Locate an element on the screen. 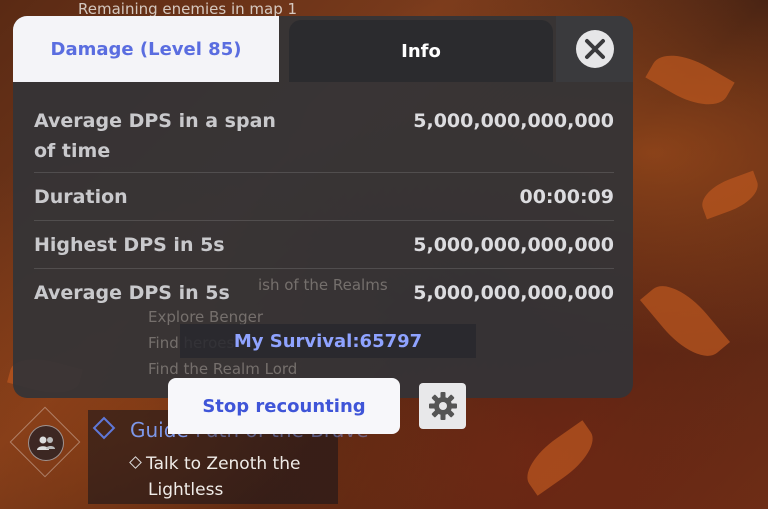  background-quest-text: Find the Realm Lord is located at coordinates (223, 369).